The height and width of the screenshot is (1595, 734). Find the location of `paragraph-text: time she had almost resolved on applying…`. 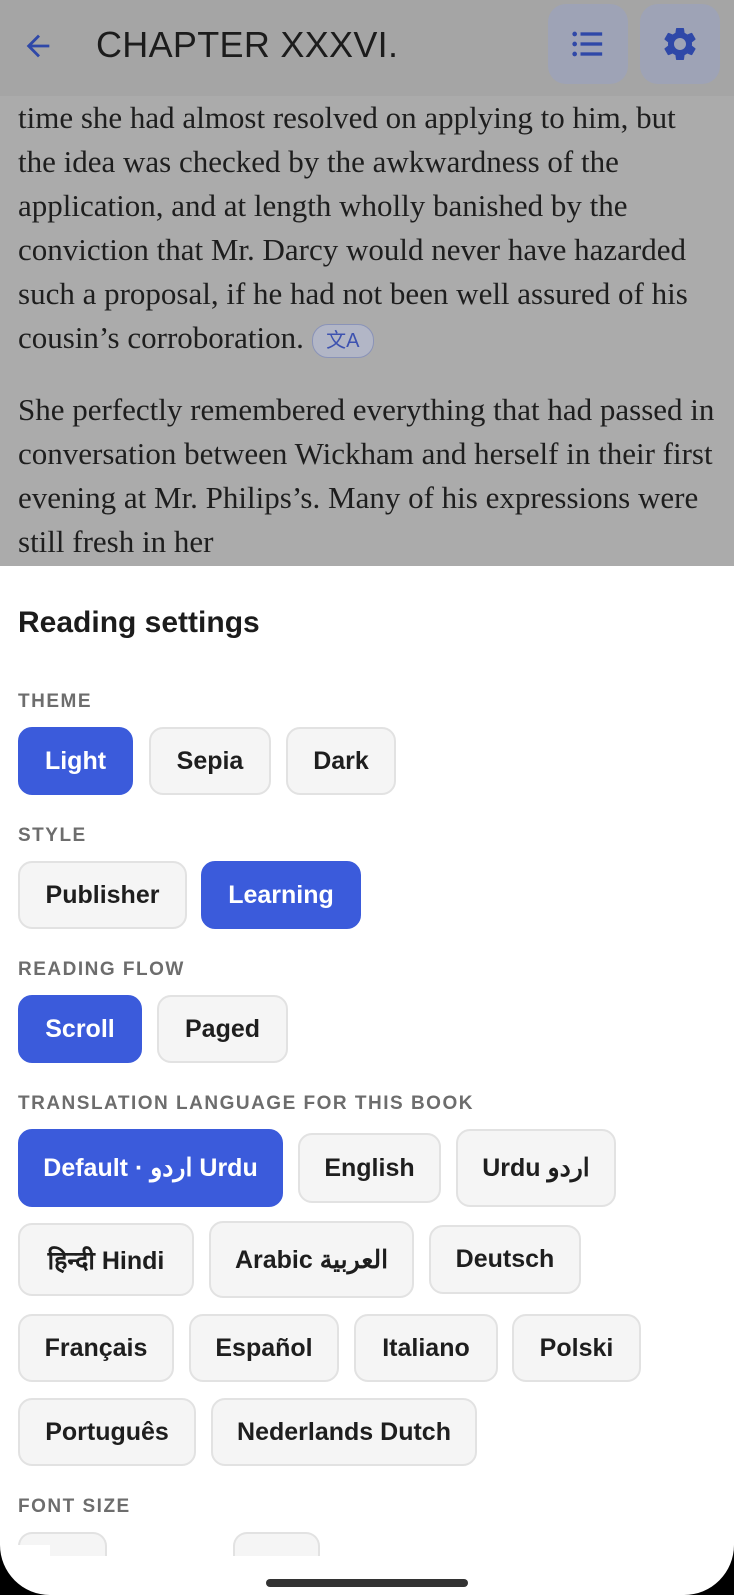

paragraph-text: time she had almost resolved on applying… is located at coordinates (353, 227).